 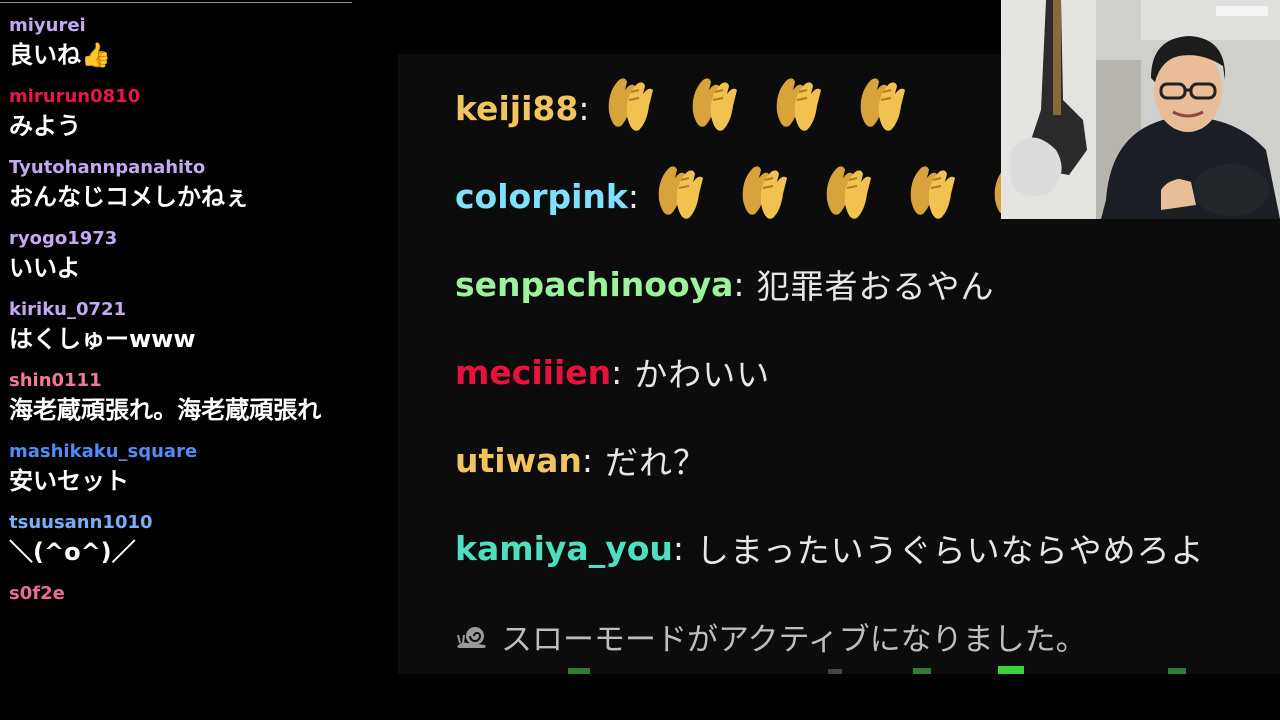 I want to click on webcam-feed, so click(x=1140, y=109).